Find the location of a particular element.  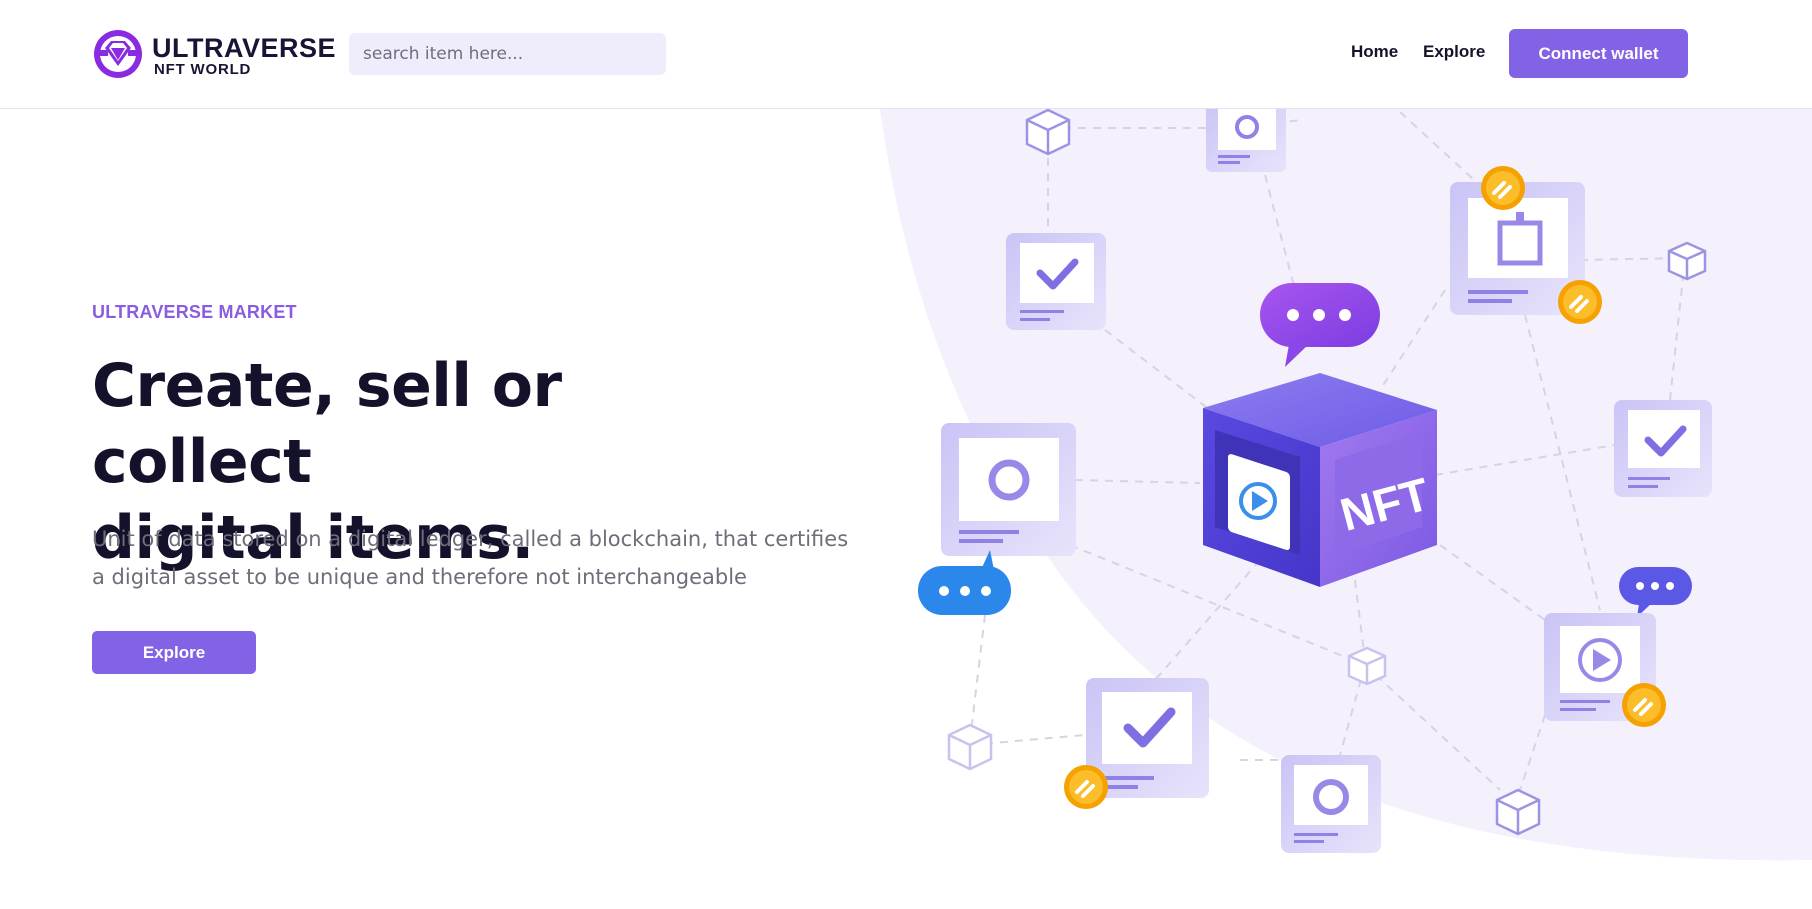

chat-bubble-icon is located at coordinates (964, 582).